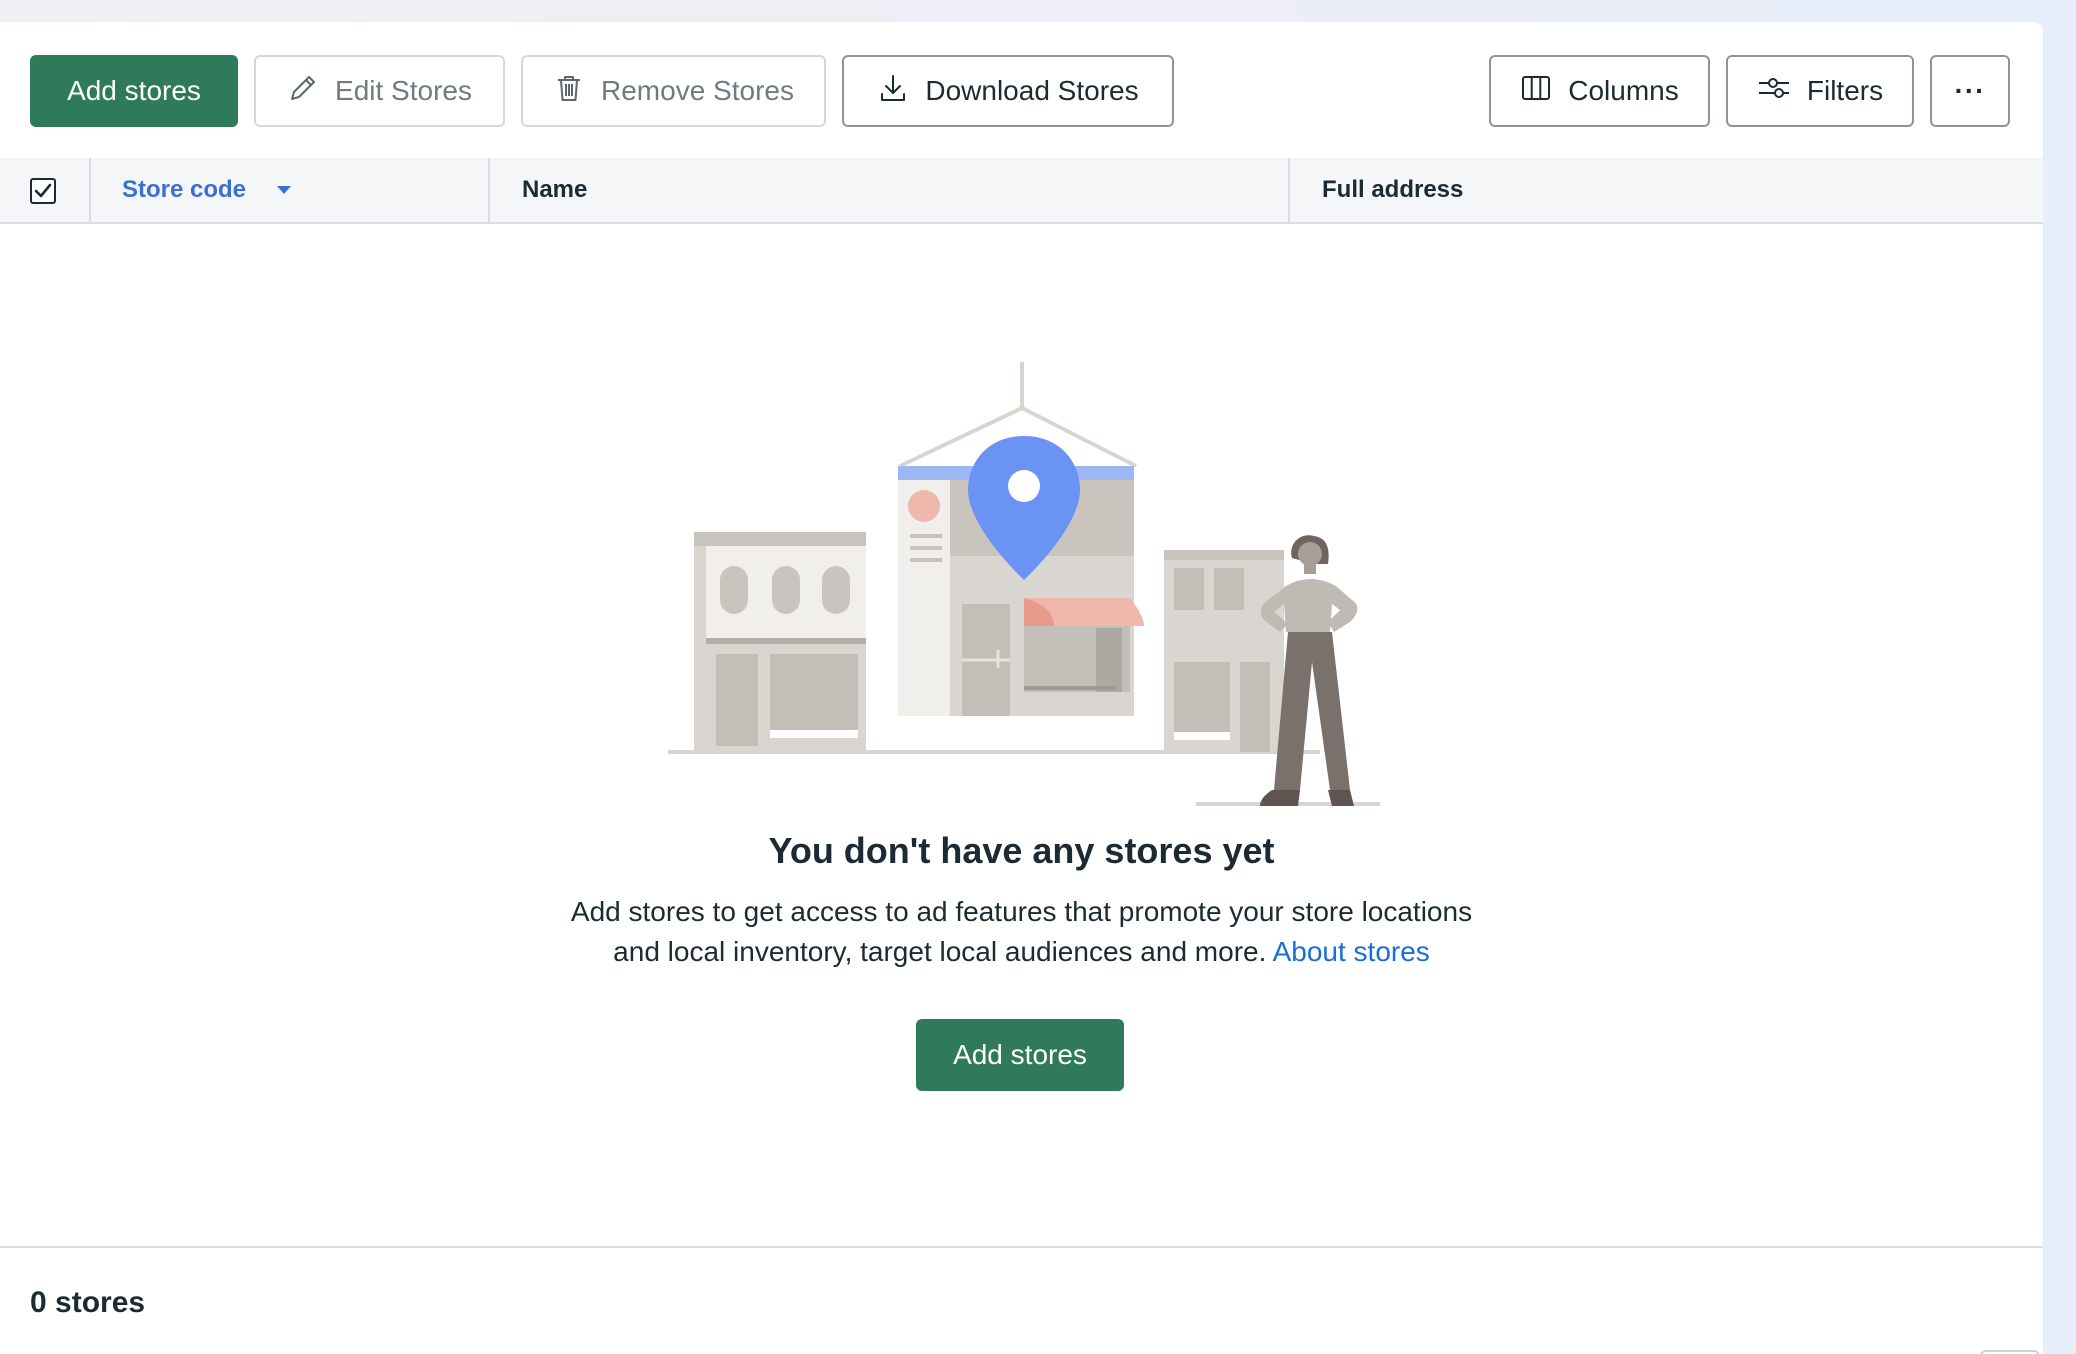 The height and width of the screenshot is (1354, 2076). What do you see at coordinates (1845, 90) in the screenshot?
I see `filters-label: Filters` at bounding box center [1845, 90].